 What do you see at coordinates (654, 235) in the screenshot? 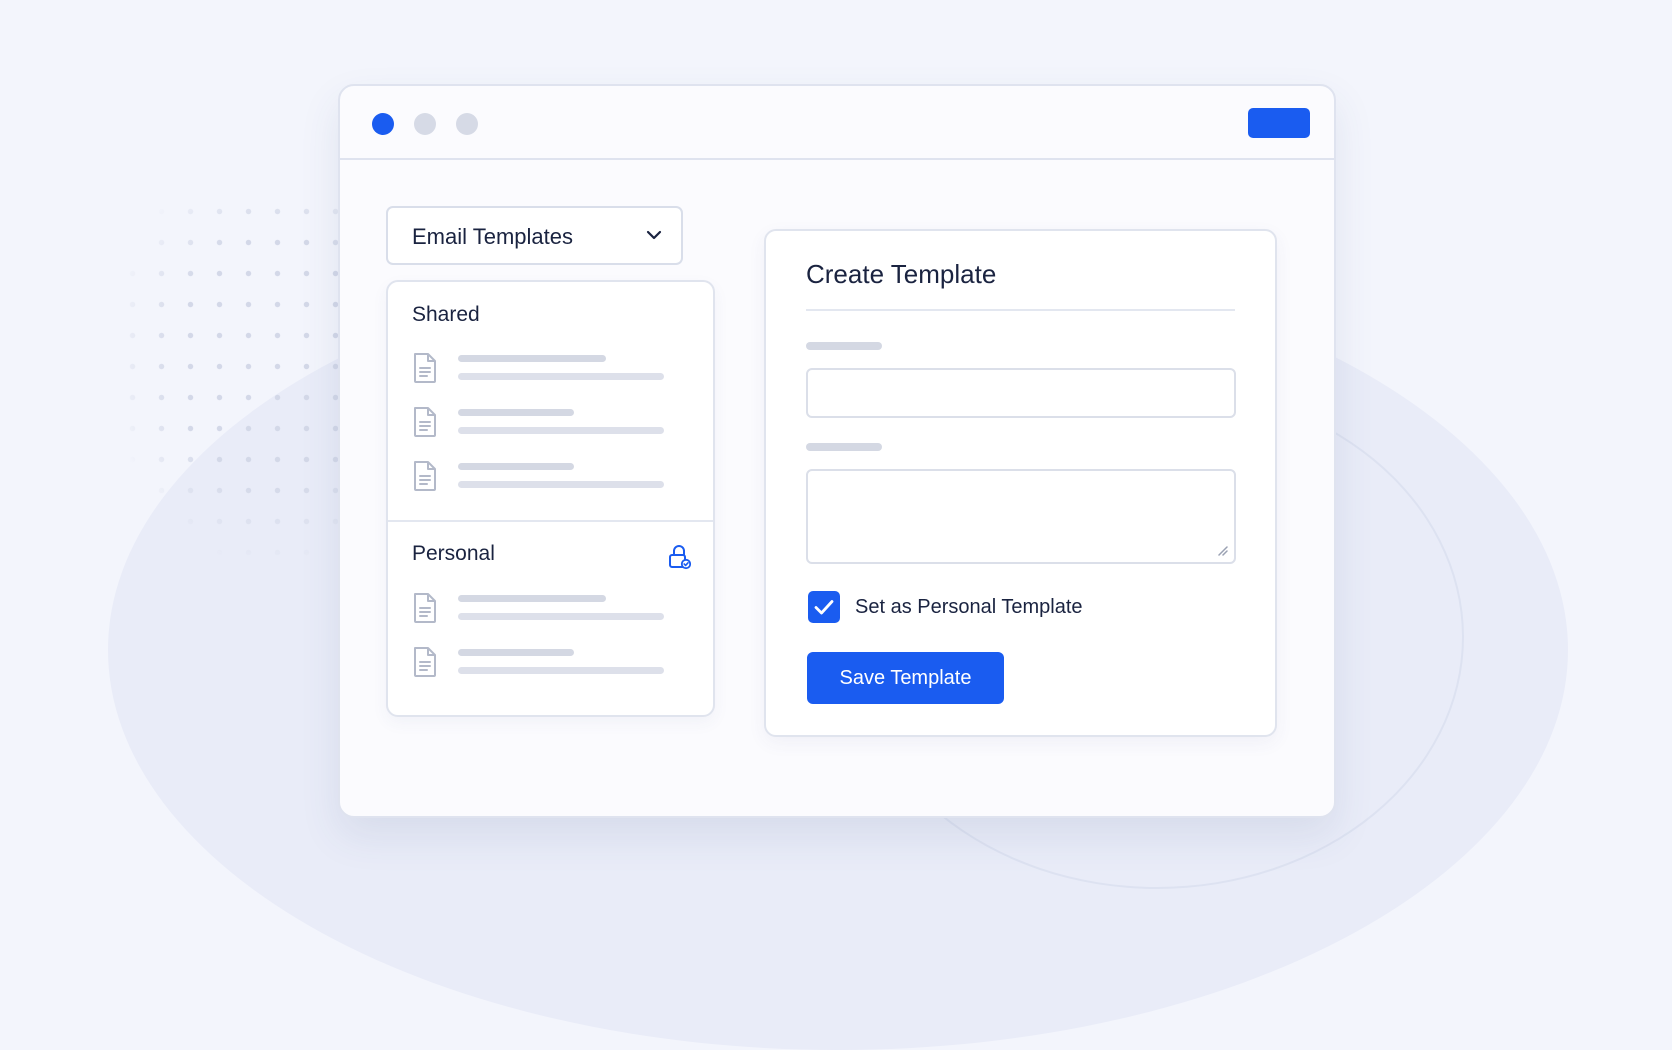
I see `chevron-down-icon` at bounding box center [654, 235].